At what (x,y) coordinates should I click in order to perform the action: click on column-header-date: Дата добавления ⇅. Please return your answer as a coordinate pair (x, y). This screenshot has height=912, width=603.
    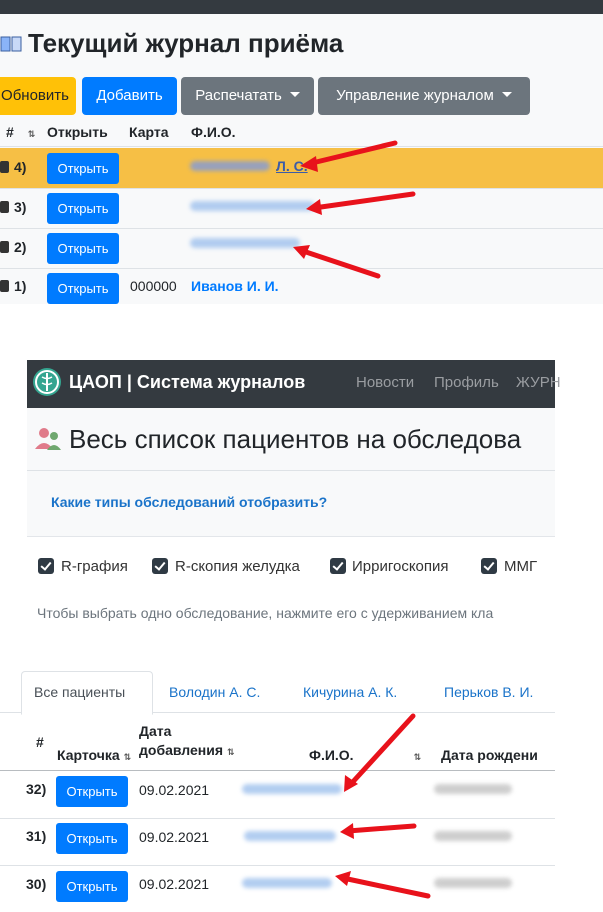
    Looking at the image, I should click on (187, 740).